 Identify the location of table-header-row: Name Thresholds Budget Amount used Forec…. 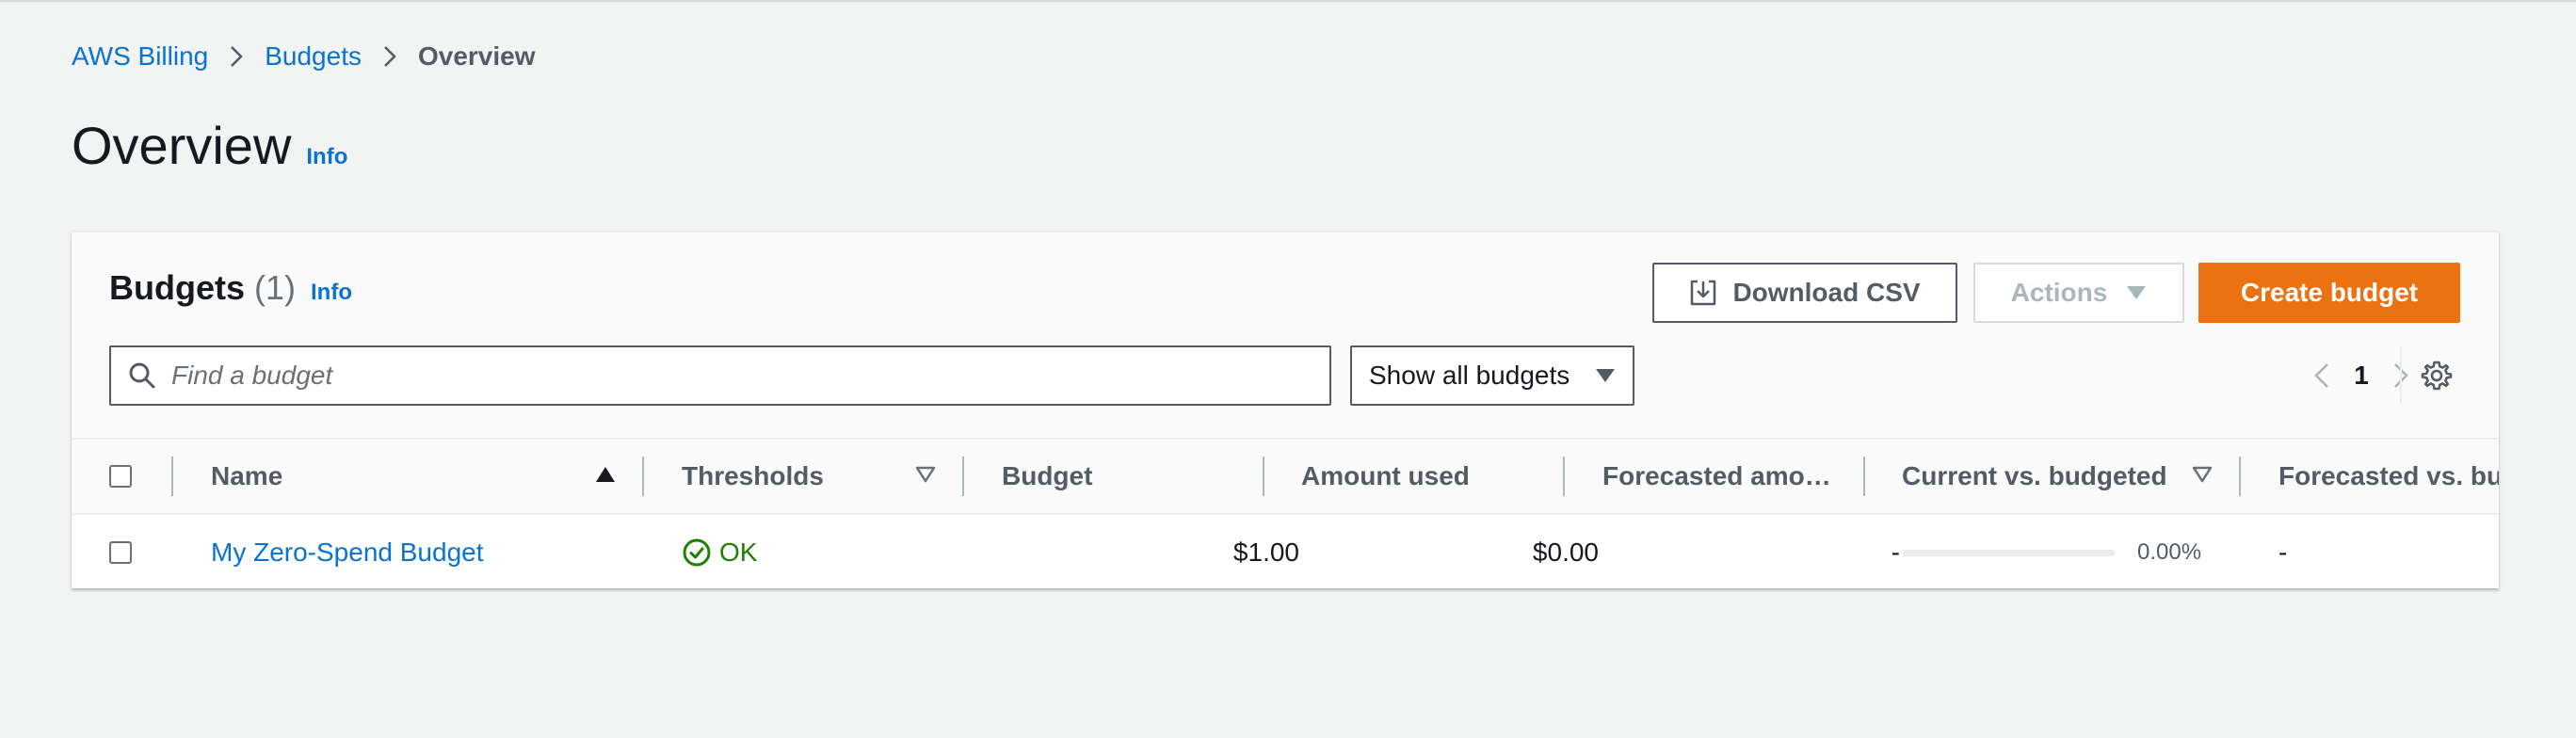
(1285, 476).